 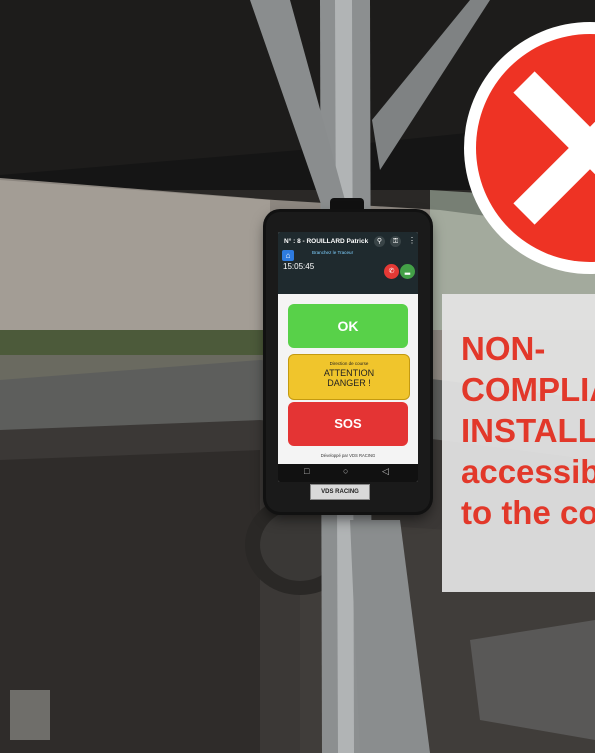 I want to click on attention-label: ATTENTION DANGER !, so click(x=349, y=378).